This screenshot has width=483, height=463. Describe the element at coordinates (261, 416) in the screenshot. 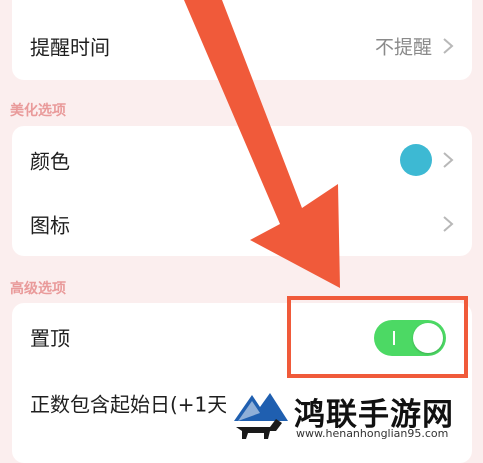

I see `horse-logo-icon` at that location.